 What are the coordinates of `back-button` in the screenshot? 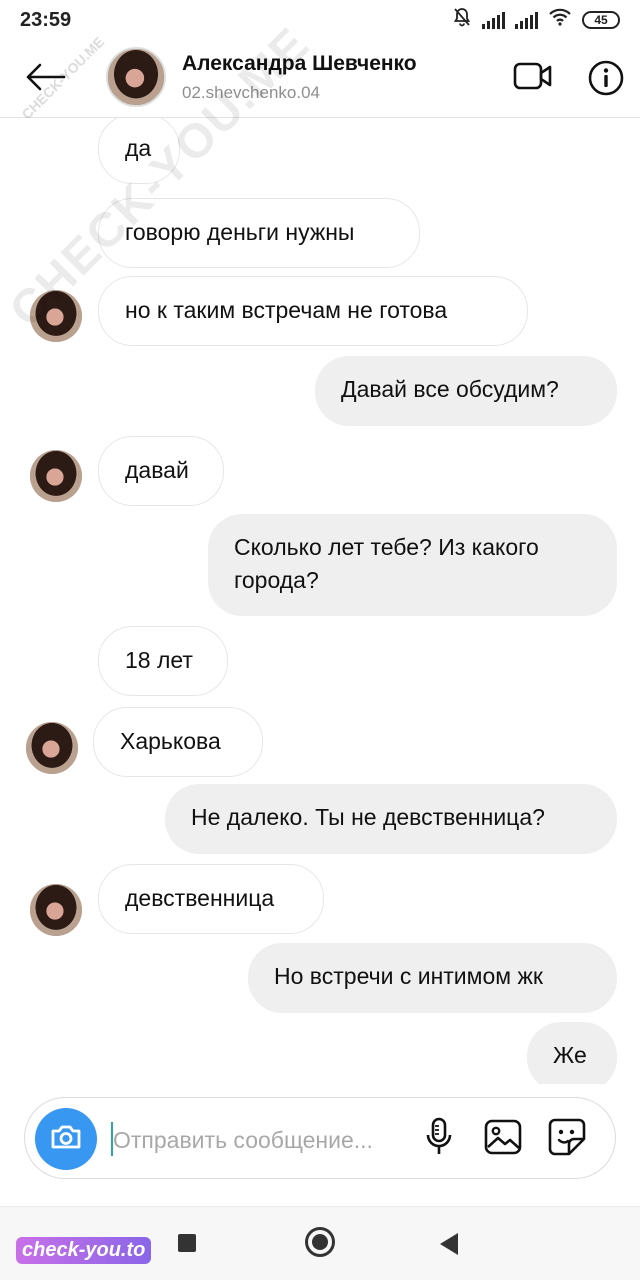 It's located at (45, 79).